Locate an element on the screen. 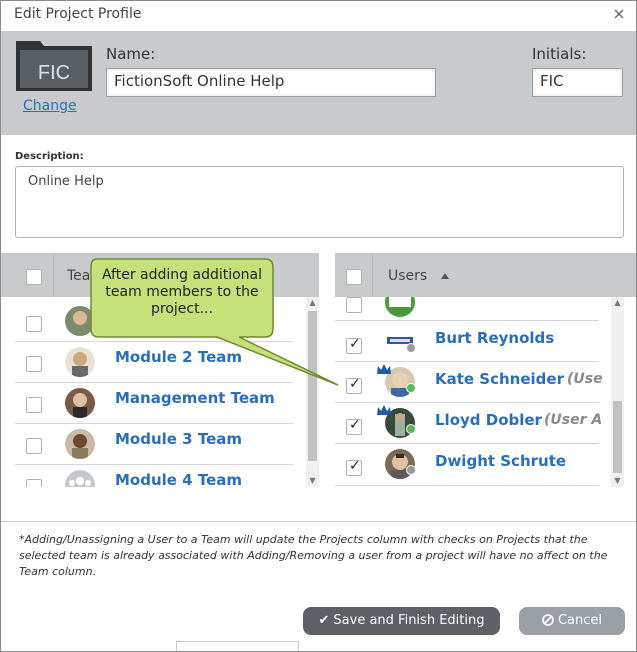 Image resolution: width=637 pixels, height=652 pixels. user-avatar is located at coordinates (400, 307).